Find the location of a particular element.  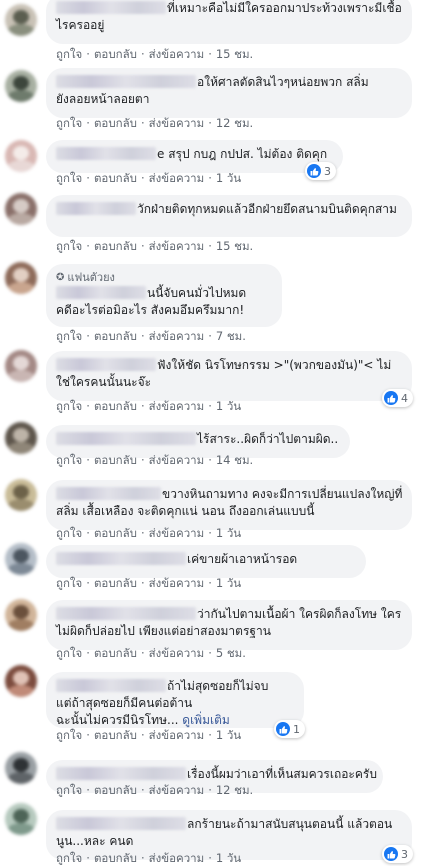

comment-text: ไร้สาระ..ผิดก็ว่าไปตามผิด.. is located at coordinates (268, 439).